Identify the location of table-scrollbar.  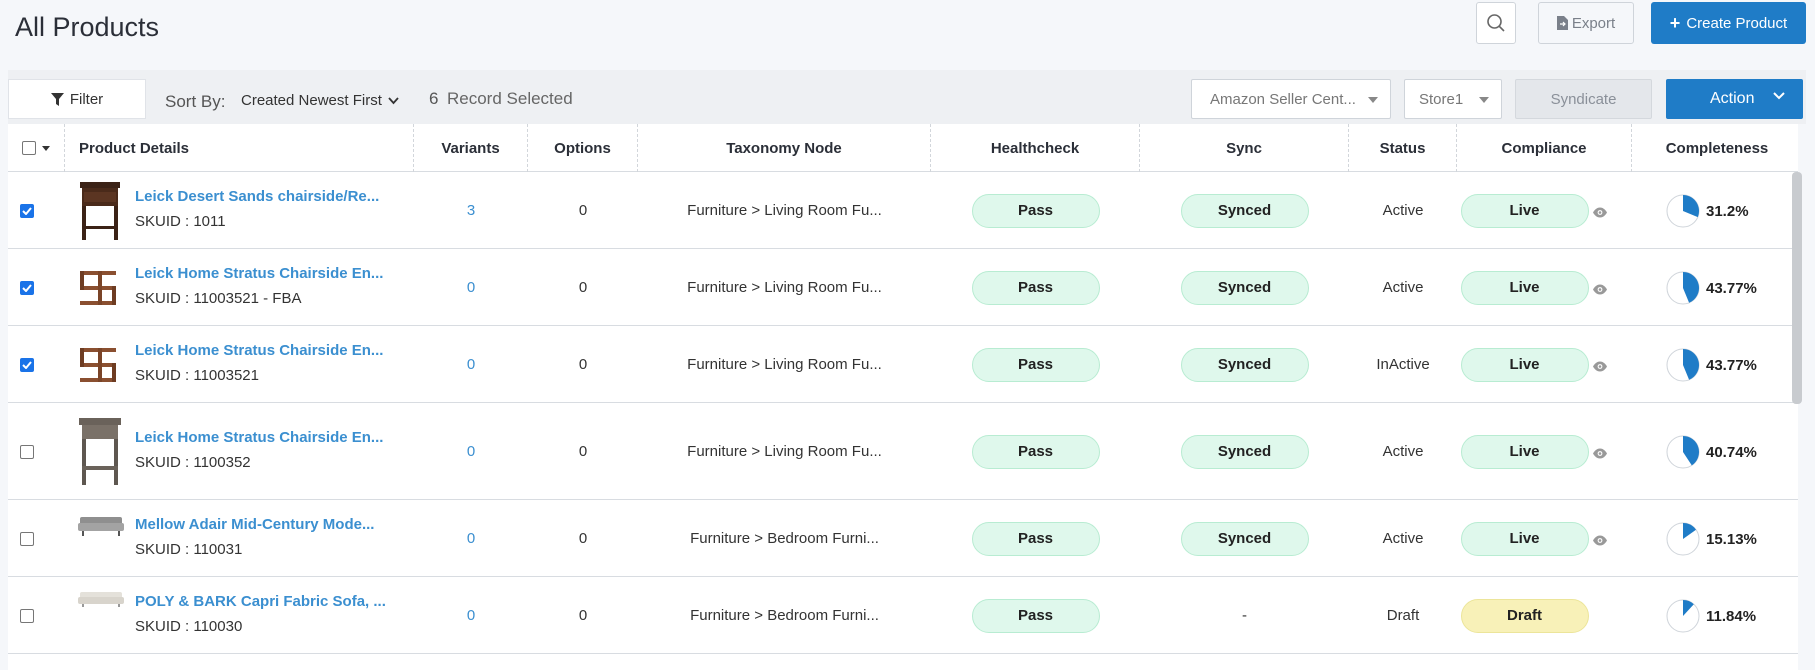
(1797, 288).